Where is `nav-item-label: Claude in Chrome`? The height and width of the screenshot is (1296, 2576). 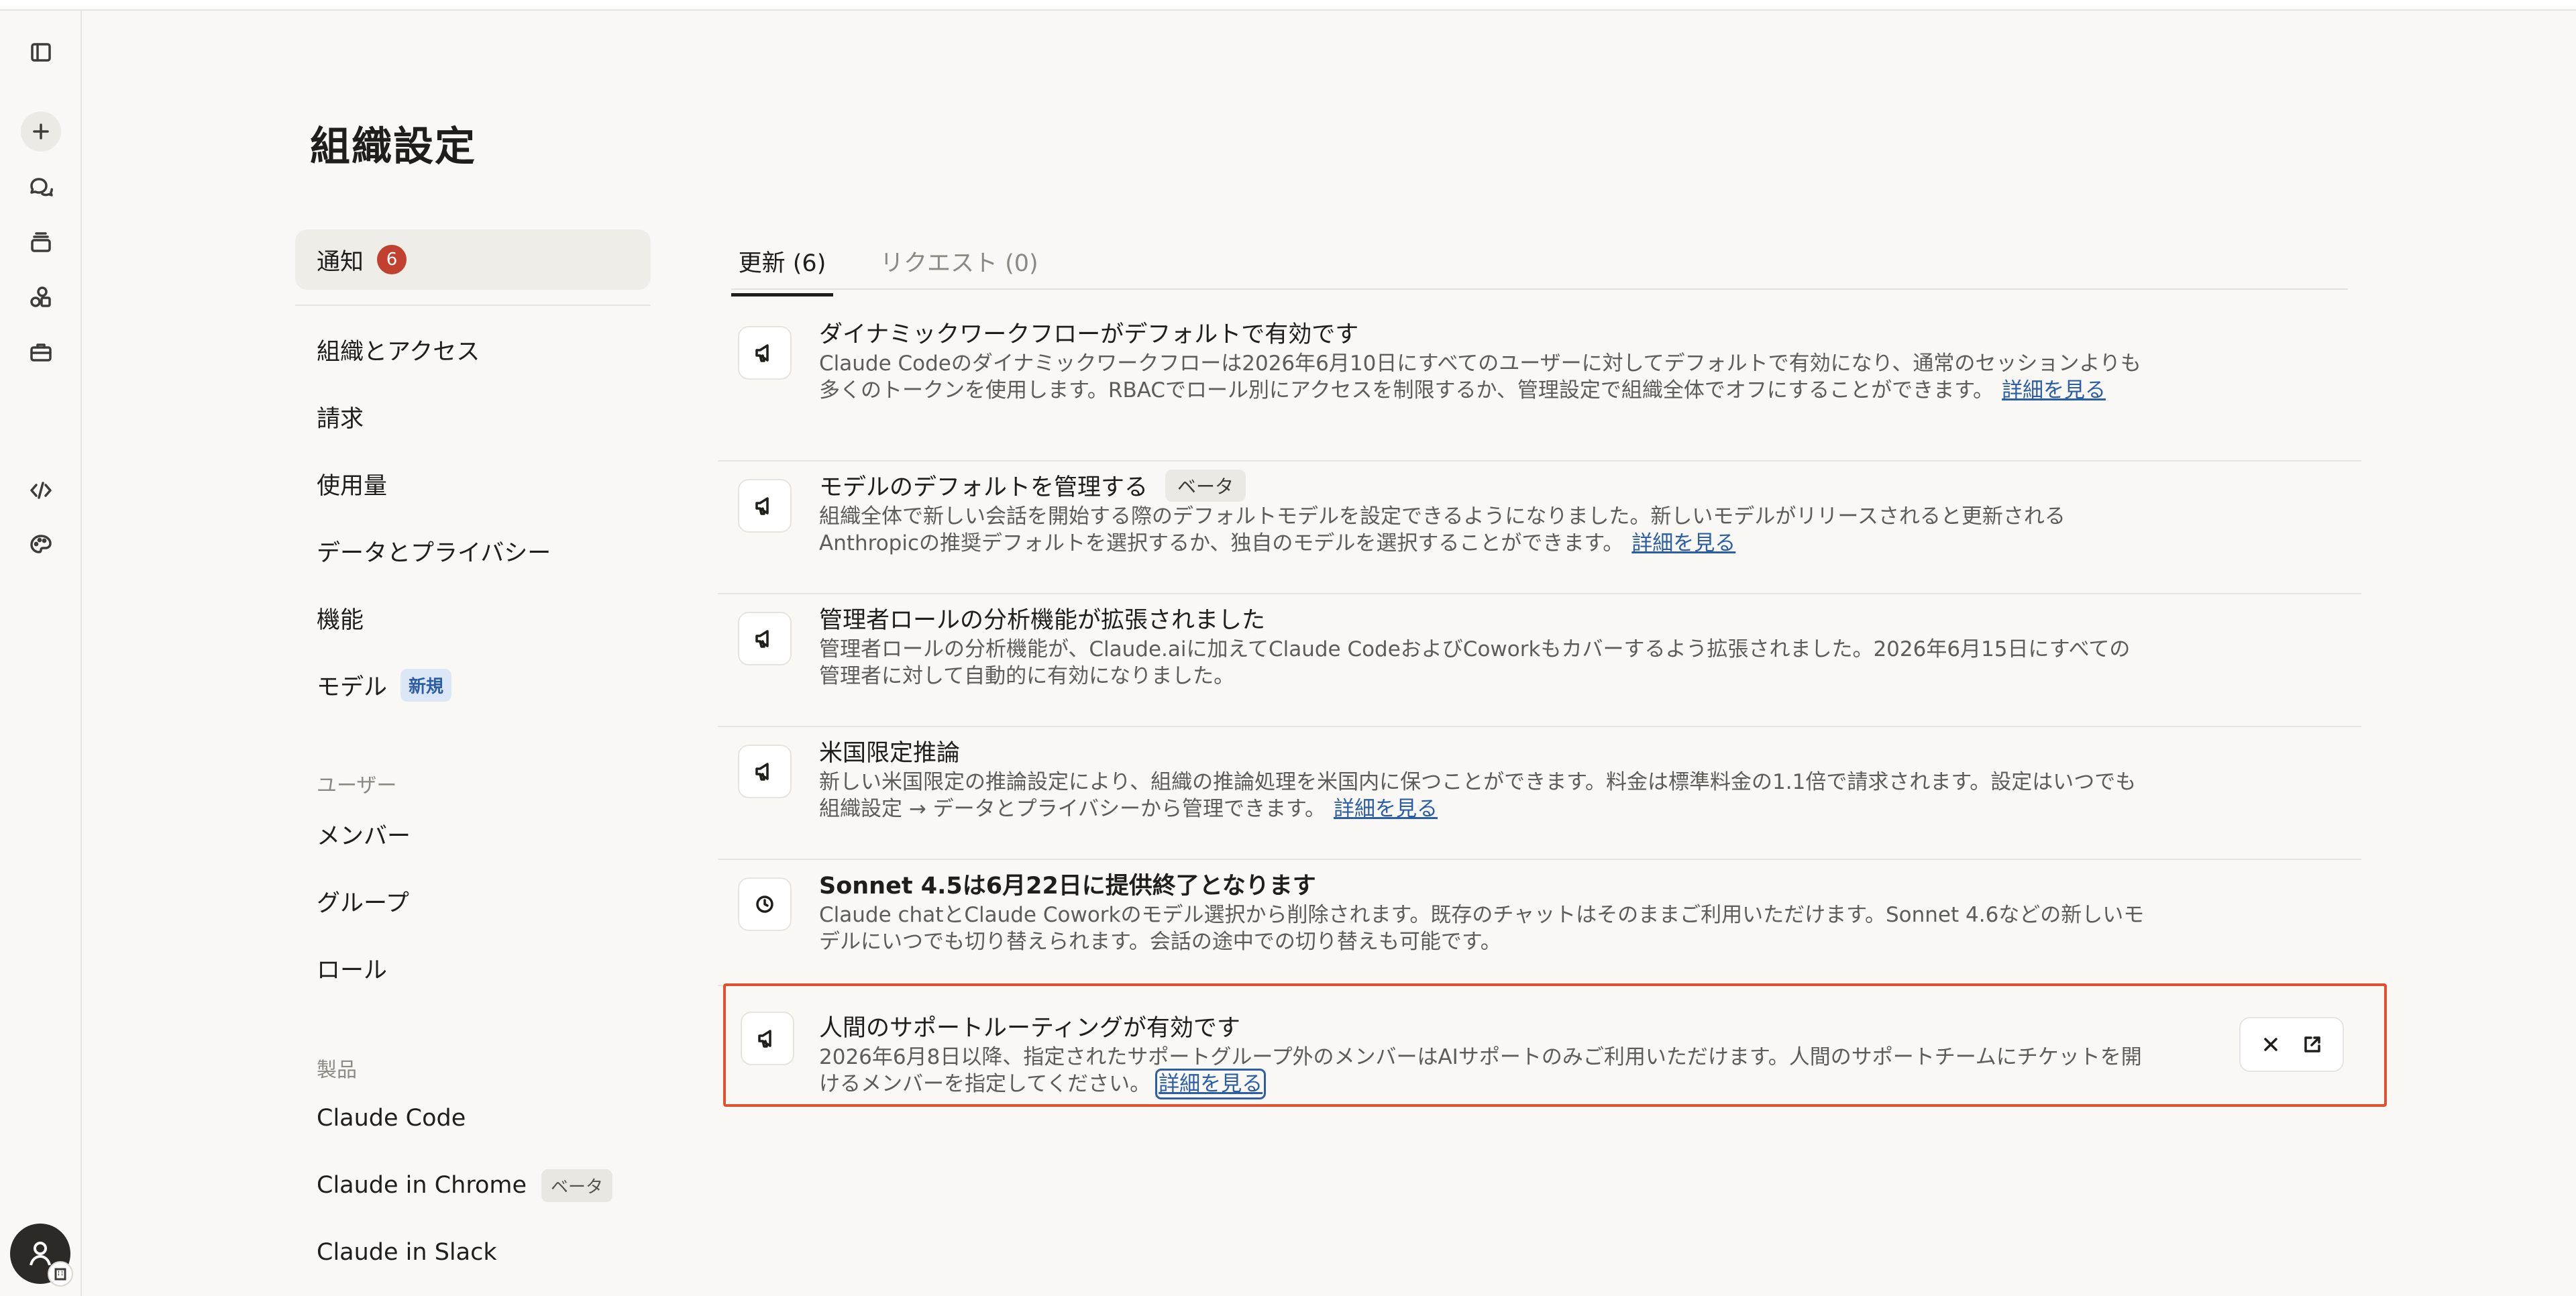
nav-item-label: Claude in Chrome is located at coordinates (422, 1185).